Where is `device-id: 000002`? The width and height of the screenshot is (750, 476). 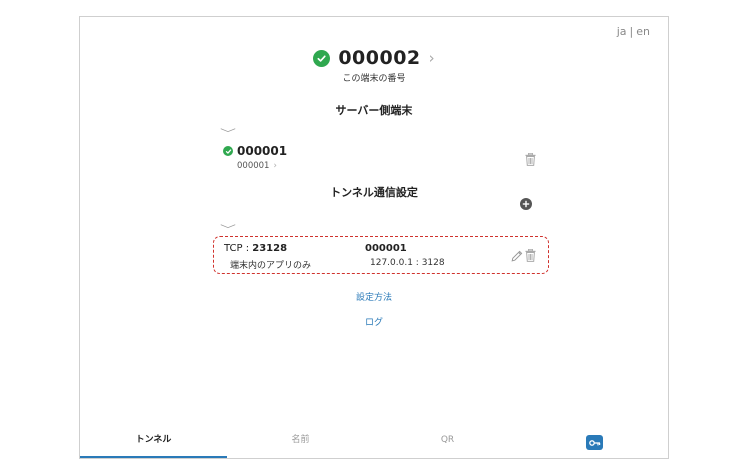 device-id: 000002 is located at coordinates (379, 58).